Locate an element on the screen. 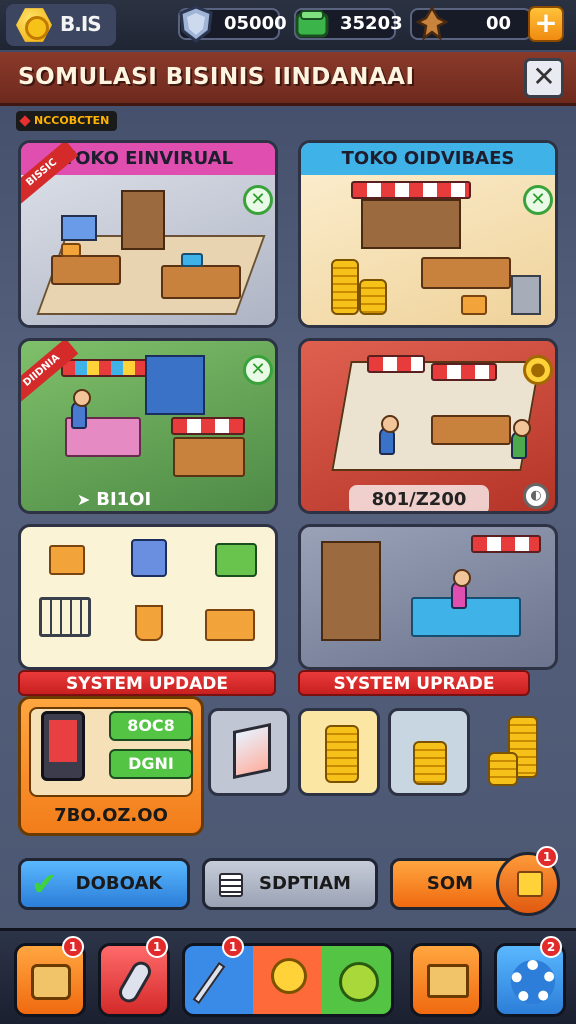  shield-gem-icon is located at coordinates (196, 24).